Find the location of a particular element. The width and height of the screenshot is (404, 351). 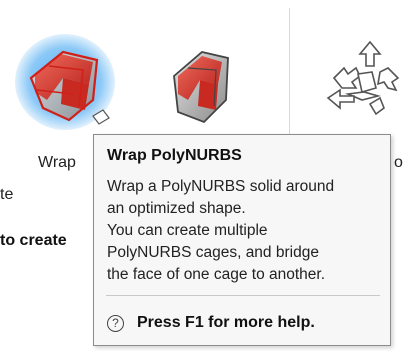

wrap-polynurbs-icon is located at coordinates (65, 82).